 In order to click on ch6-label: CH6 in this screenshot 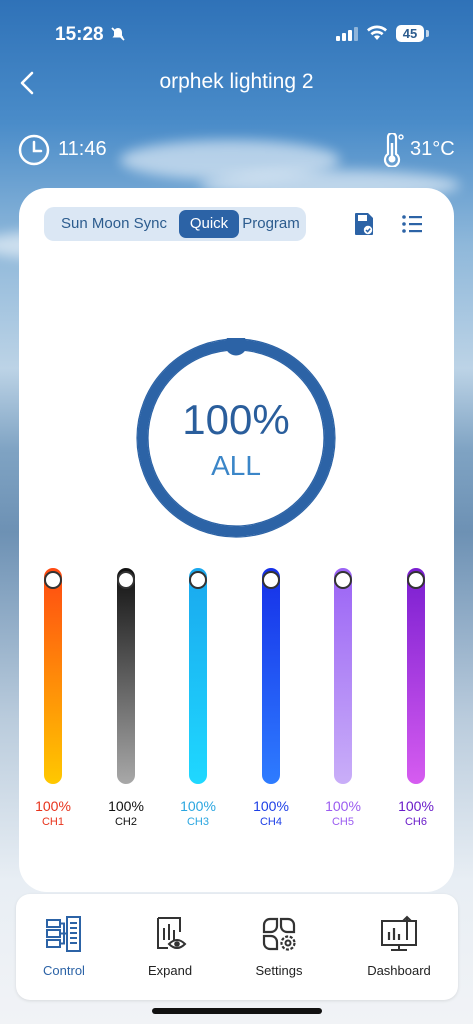, I will do `click(415, 822)`.